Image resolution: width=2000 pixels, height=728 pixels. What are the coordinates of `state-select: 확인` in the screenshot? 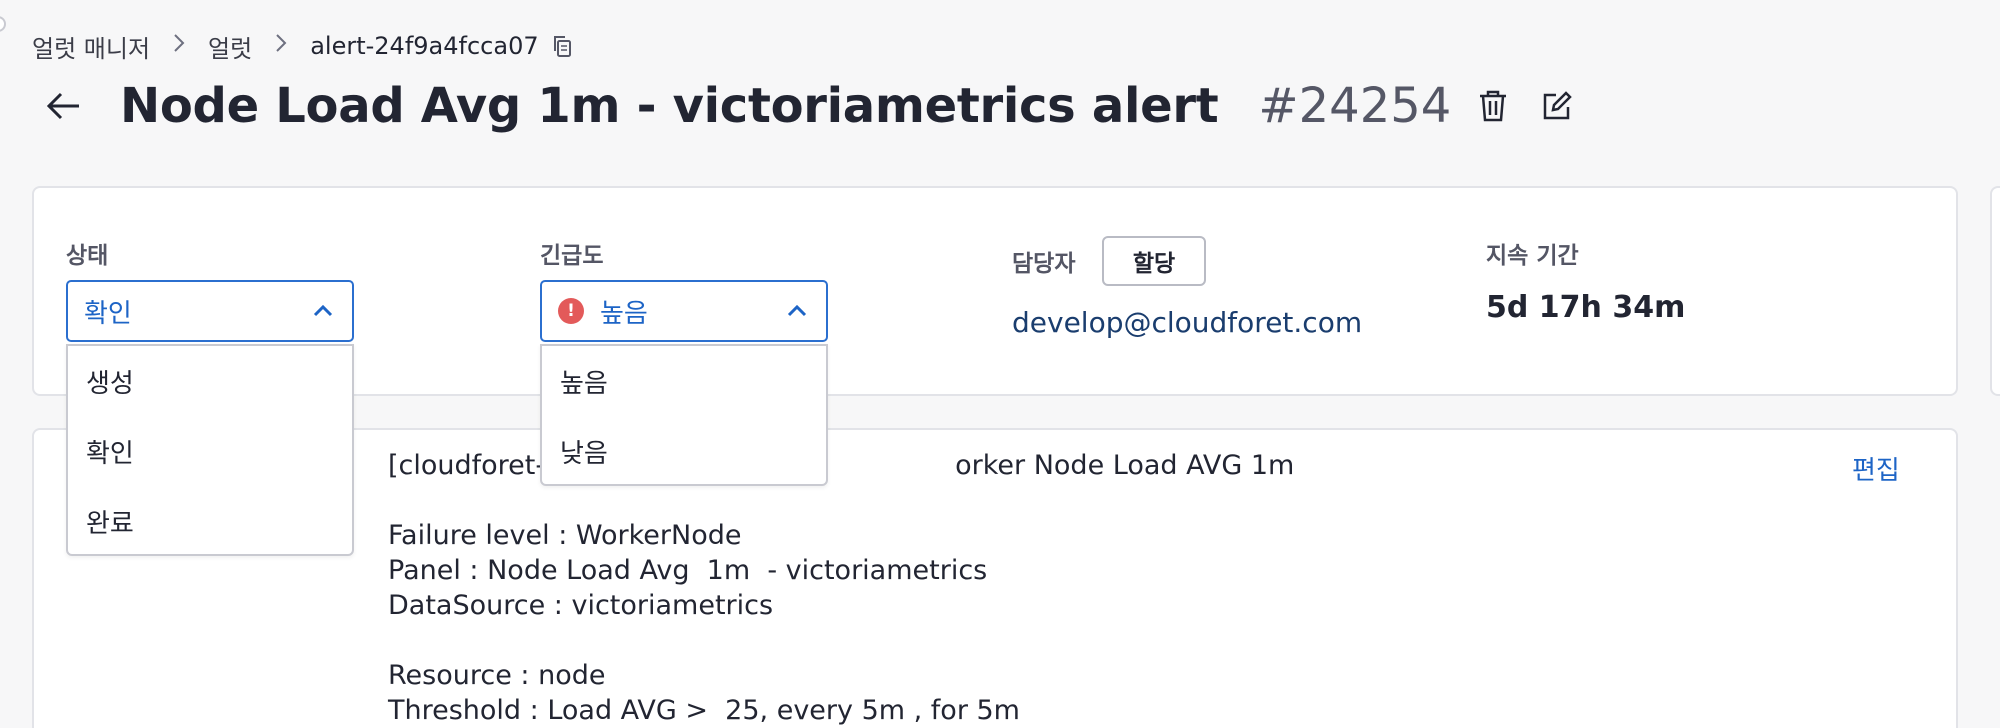 It's located at (210, 311).